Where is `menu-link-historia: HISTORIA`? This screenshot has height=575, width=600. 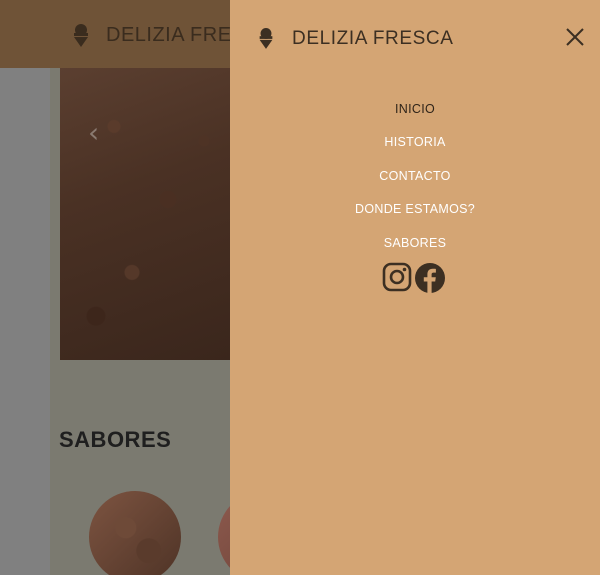
menu-link-historia: HISTORIA is located at coordinates (414, 142).